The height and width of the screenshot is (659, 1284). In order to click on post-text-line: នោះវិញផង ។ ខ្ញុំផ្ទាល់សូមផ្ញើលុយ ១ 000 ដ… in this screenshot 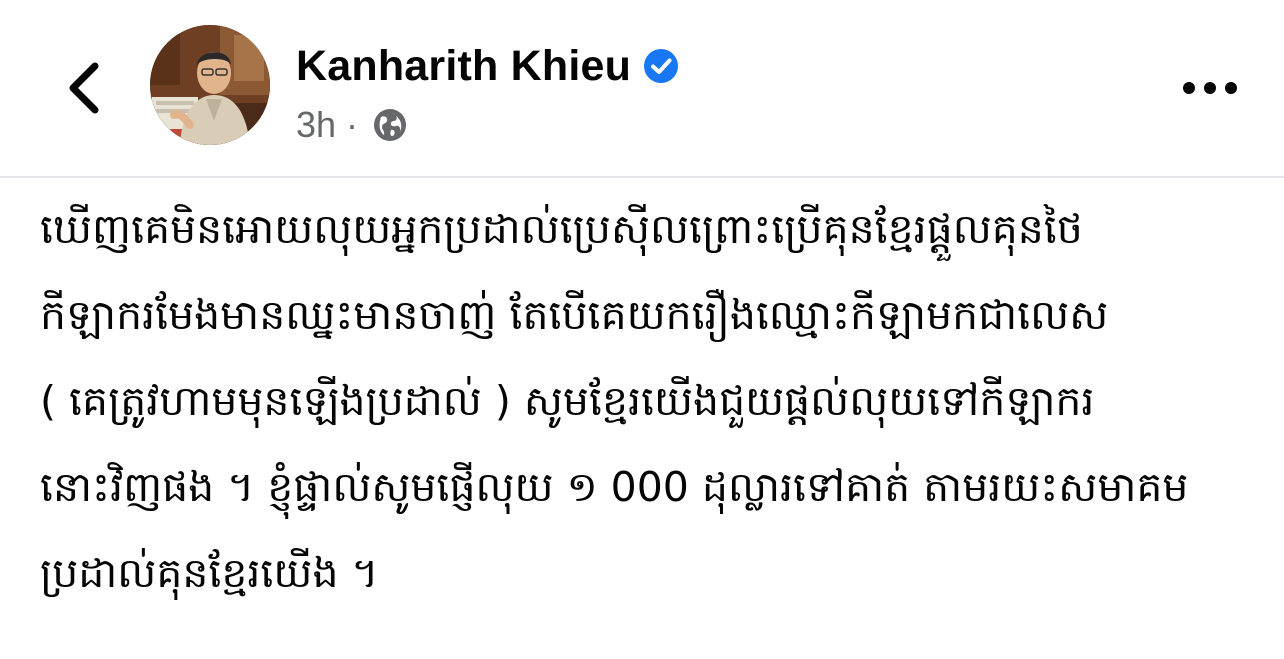, I will do `click(614, 487)`.